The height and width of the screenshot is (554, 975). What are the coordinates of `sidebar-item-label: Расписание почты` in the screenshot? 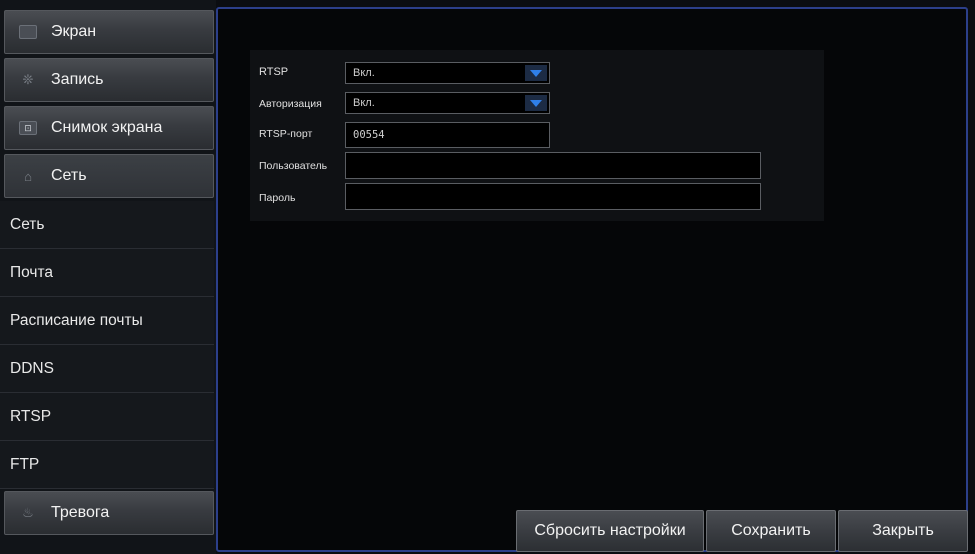 It's located at (76, 320).